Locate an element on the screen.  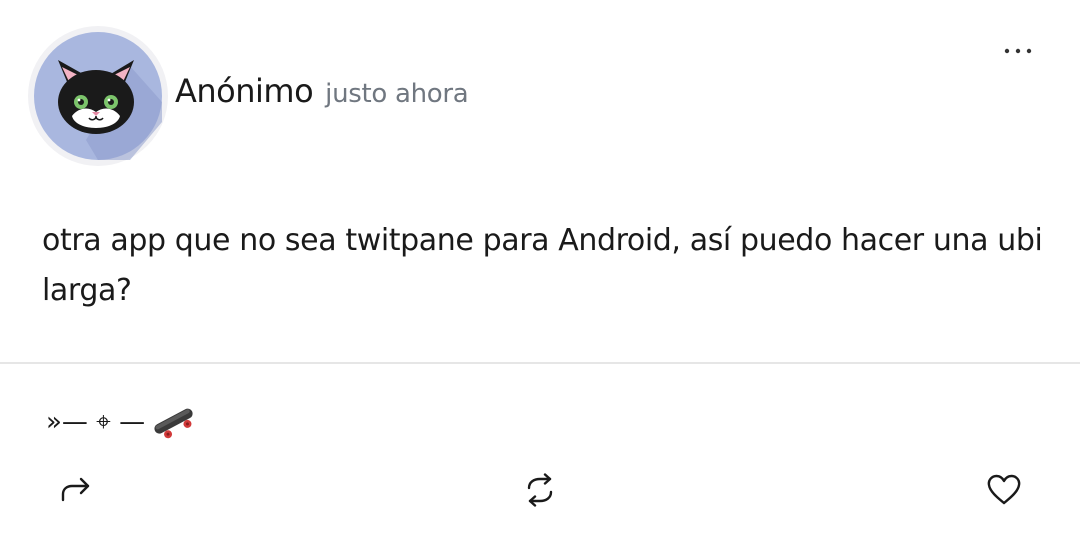
share-arrow-icon is located at coordinates (75, 489).